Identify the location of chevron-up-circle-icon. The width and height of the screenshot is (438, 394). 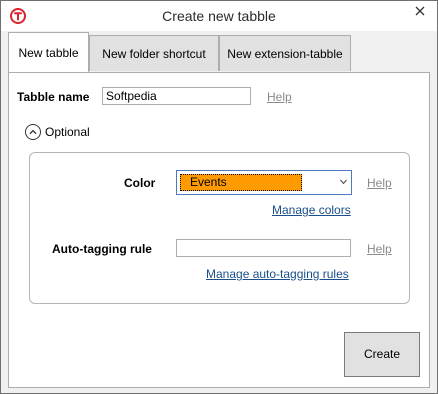
(33, 132).